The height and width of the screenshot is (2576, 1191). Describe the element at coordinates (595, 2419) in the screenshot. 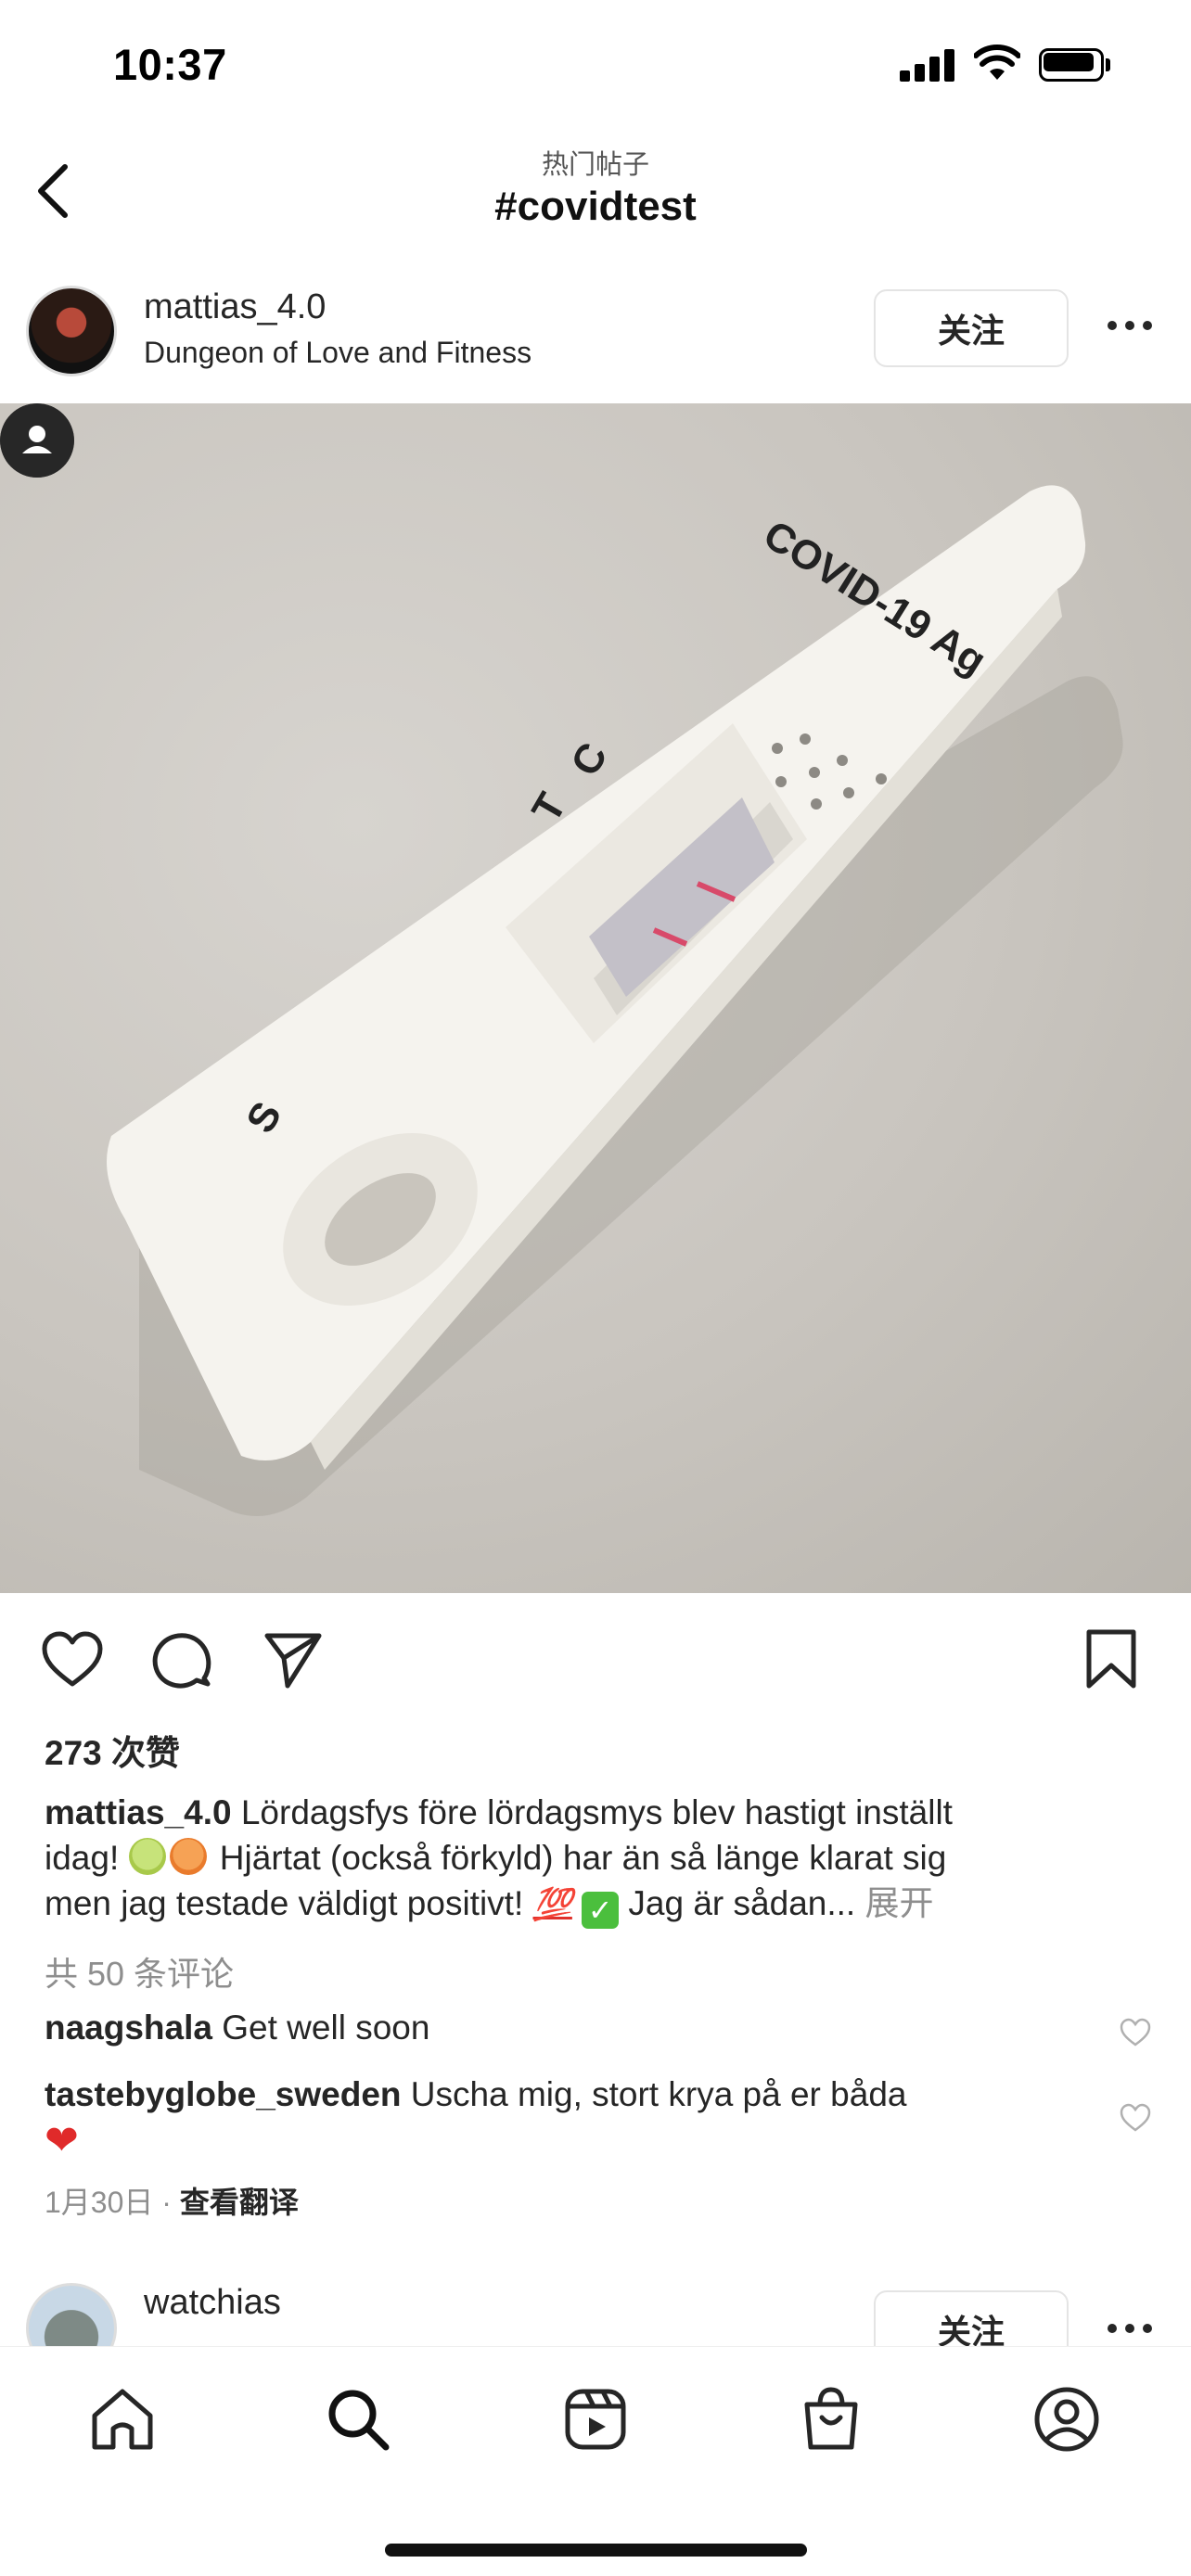

I see `reels-icon` at that location.